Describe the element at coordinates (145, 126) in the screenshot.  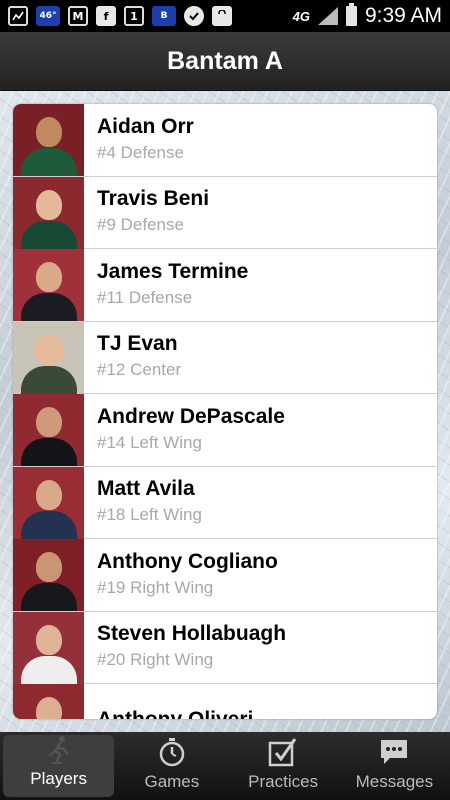
I see `player-name: Aidan Orr` at that location.